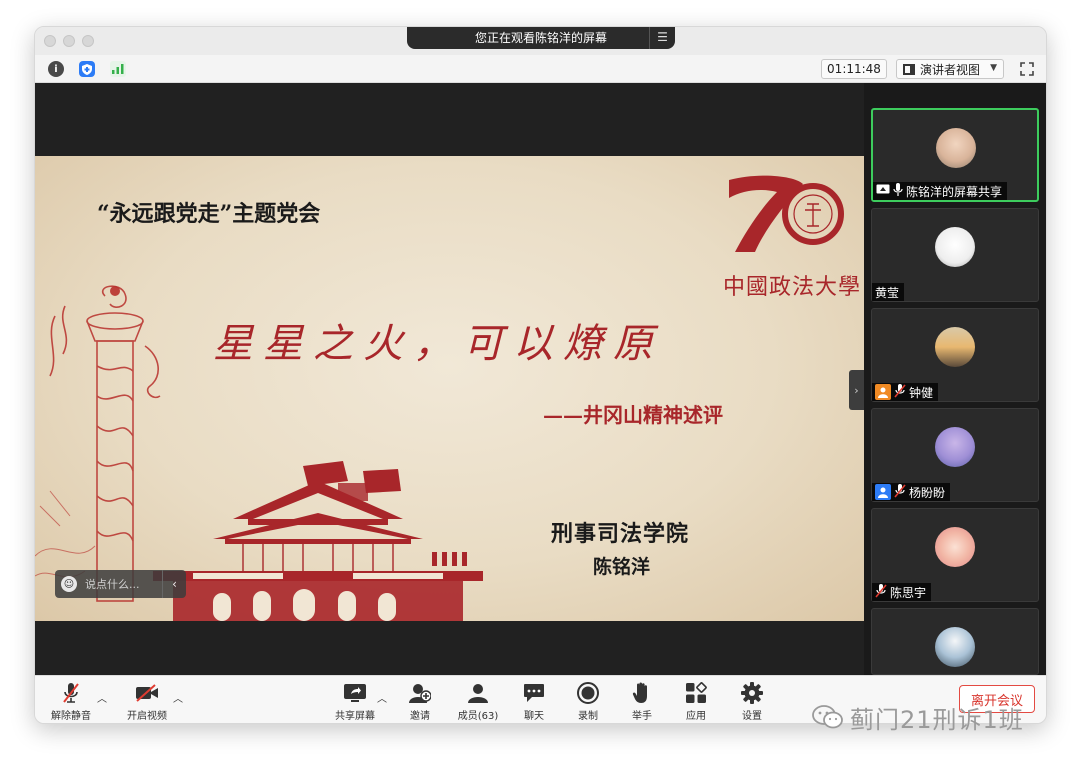 Image resolution: width=1080 pixels, height=766 pixels. I want to click on participants-button: 成员(63), so click(478, 702).